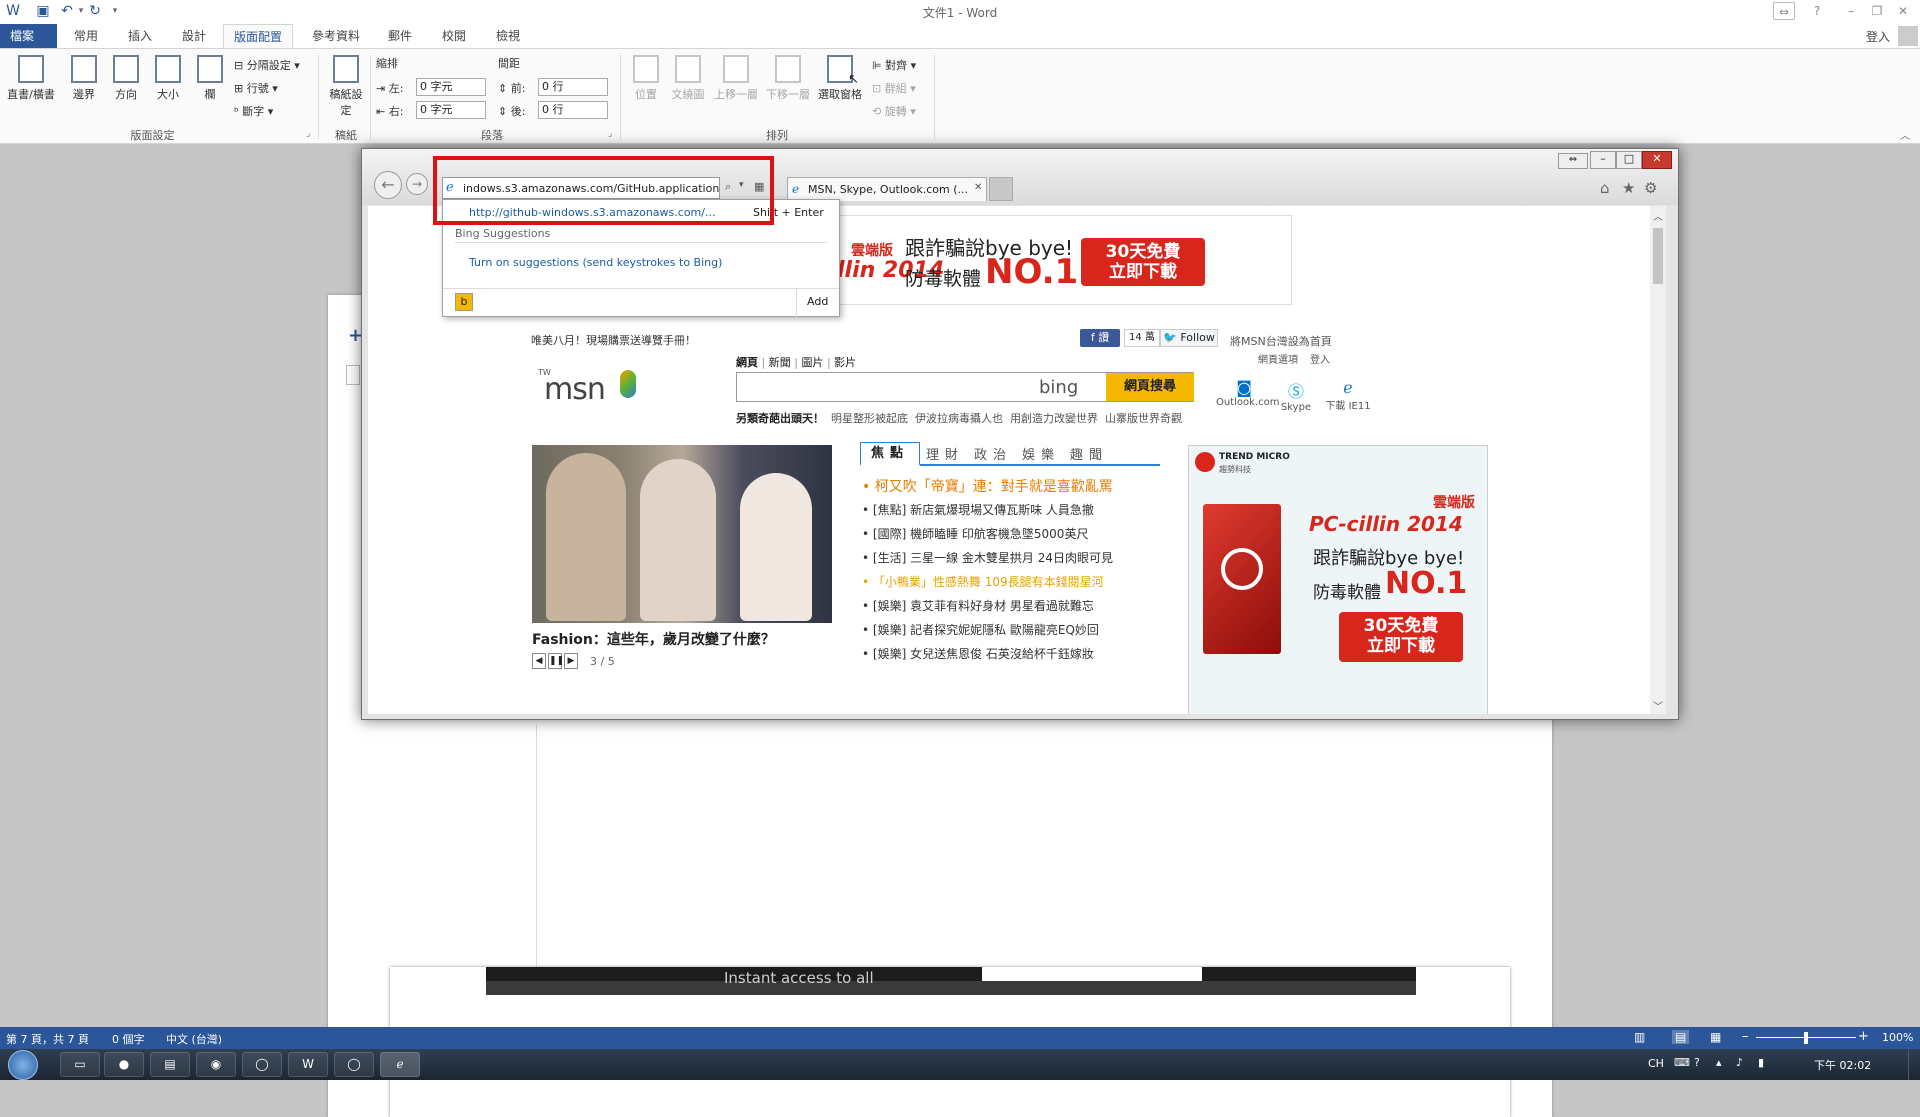 The height and width of the screenshot is (1117, 1920). Describe the element at coordinates (1348, 395) in the screenshot. I see `service-ie: ℯ 下載 IE11` at that location.